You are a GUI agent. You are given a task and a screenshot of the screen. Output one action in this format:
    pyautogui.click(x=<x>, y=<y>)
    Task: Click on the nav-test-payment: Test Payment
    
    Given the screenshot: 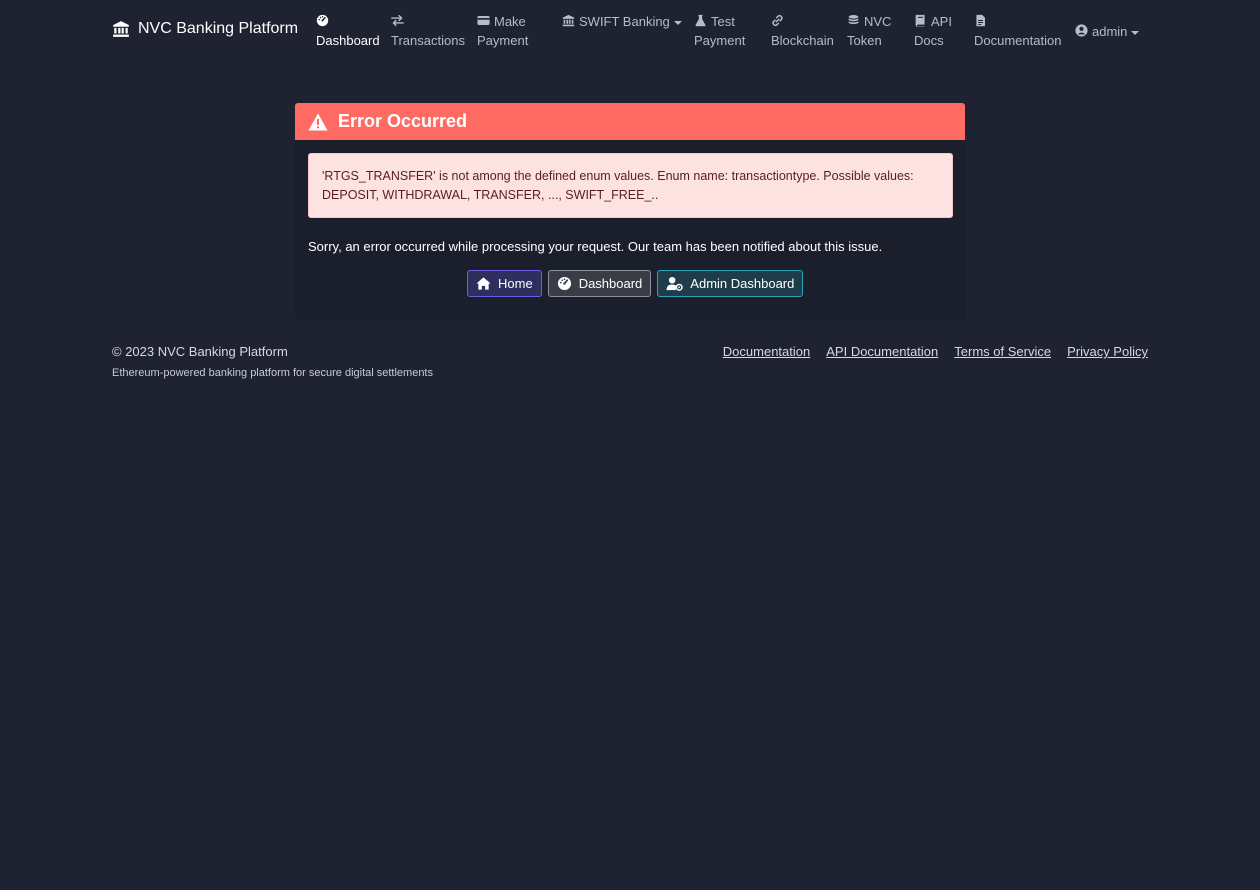 What is the action you would take?
    pyautogui.click(x=719, y=31)
    